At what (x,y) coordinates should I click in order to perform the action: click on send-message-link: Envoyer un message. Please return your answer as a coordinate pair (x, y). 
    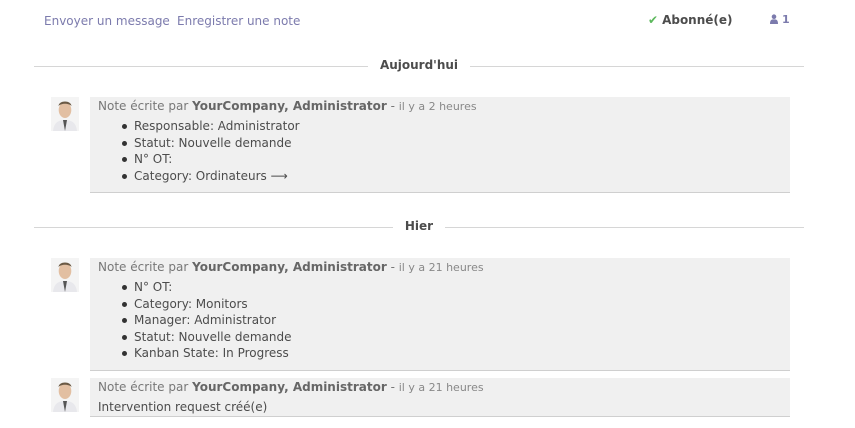
    Looking at the image, I should click on (107, 21).